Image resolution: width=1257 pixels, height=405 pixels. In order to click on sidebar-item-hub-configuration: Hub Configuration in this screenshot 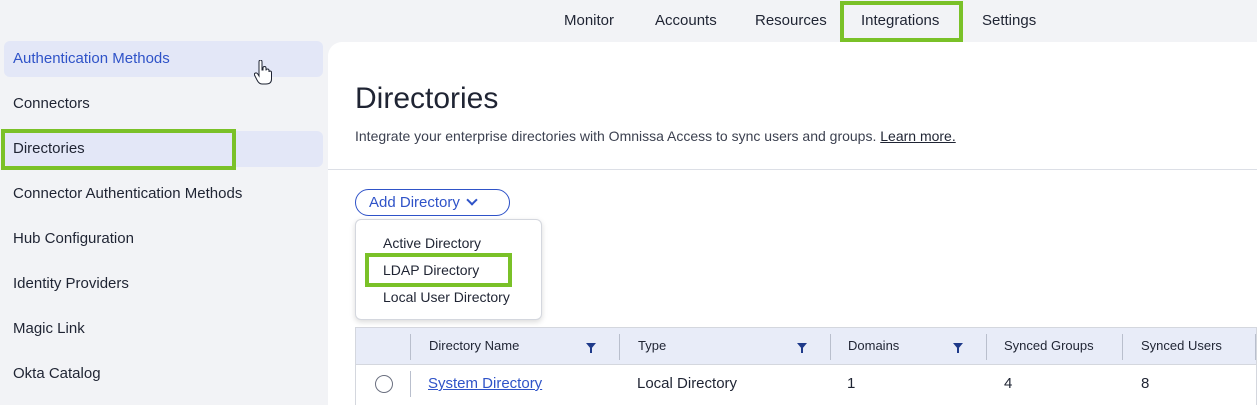, I will do `click(163, 239)`.